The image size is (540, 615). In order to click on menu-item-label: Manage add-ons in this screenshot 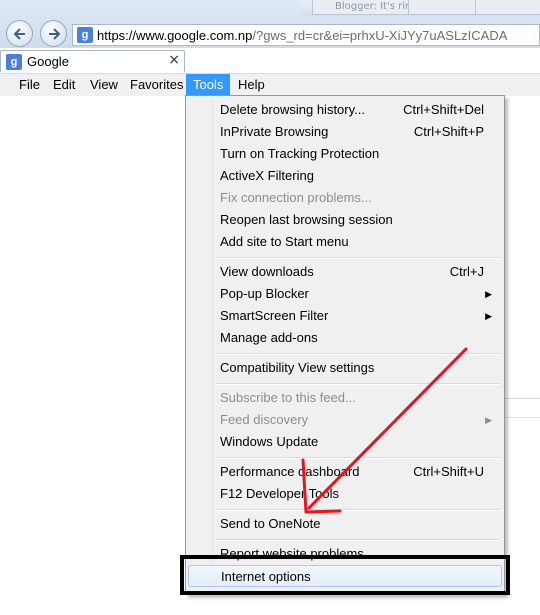, I will do `click(269, 337)`.